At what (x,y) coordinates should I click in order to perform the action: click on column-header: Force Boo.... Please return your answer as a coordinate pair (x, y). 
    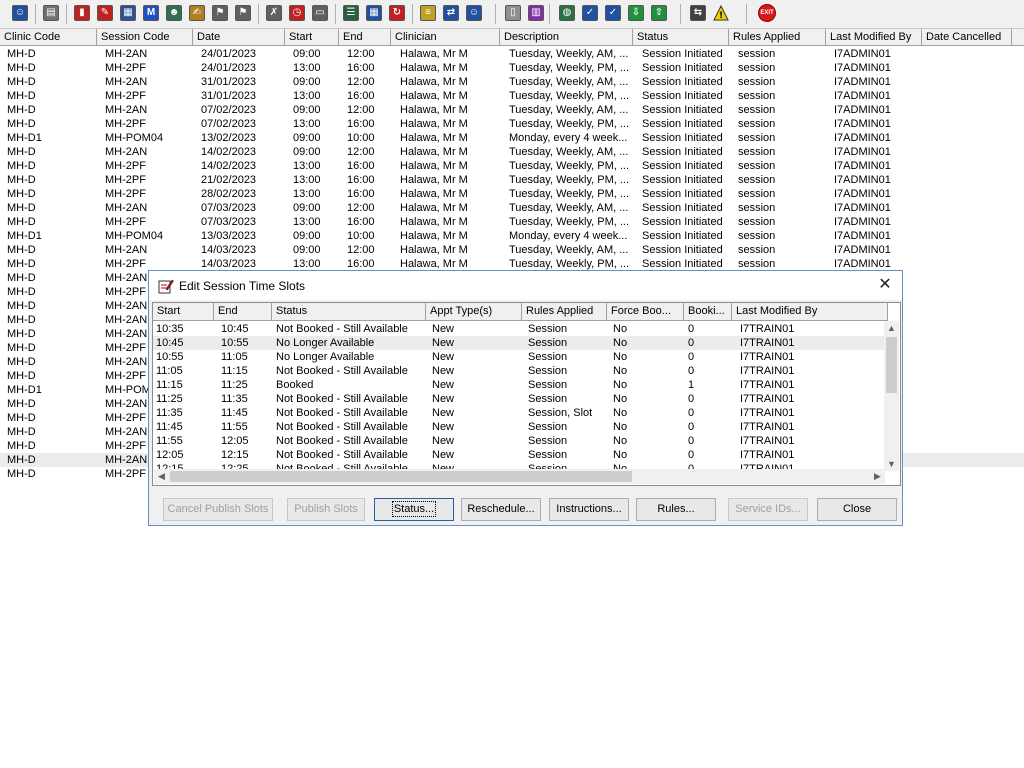
    Looking at the image, I should click on (645, 311).